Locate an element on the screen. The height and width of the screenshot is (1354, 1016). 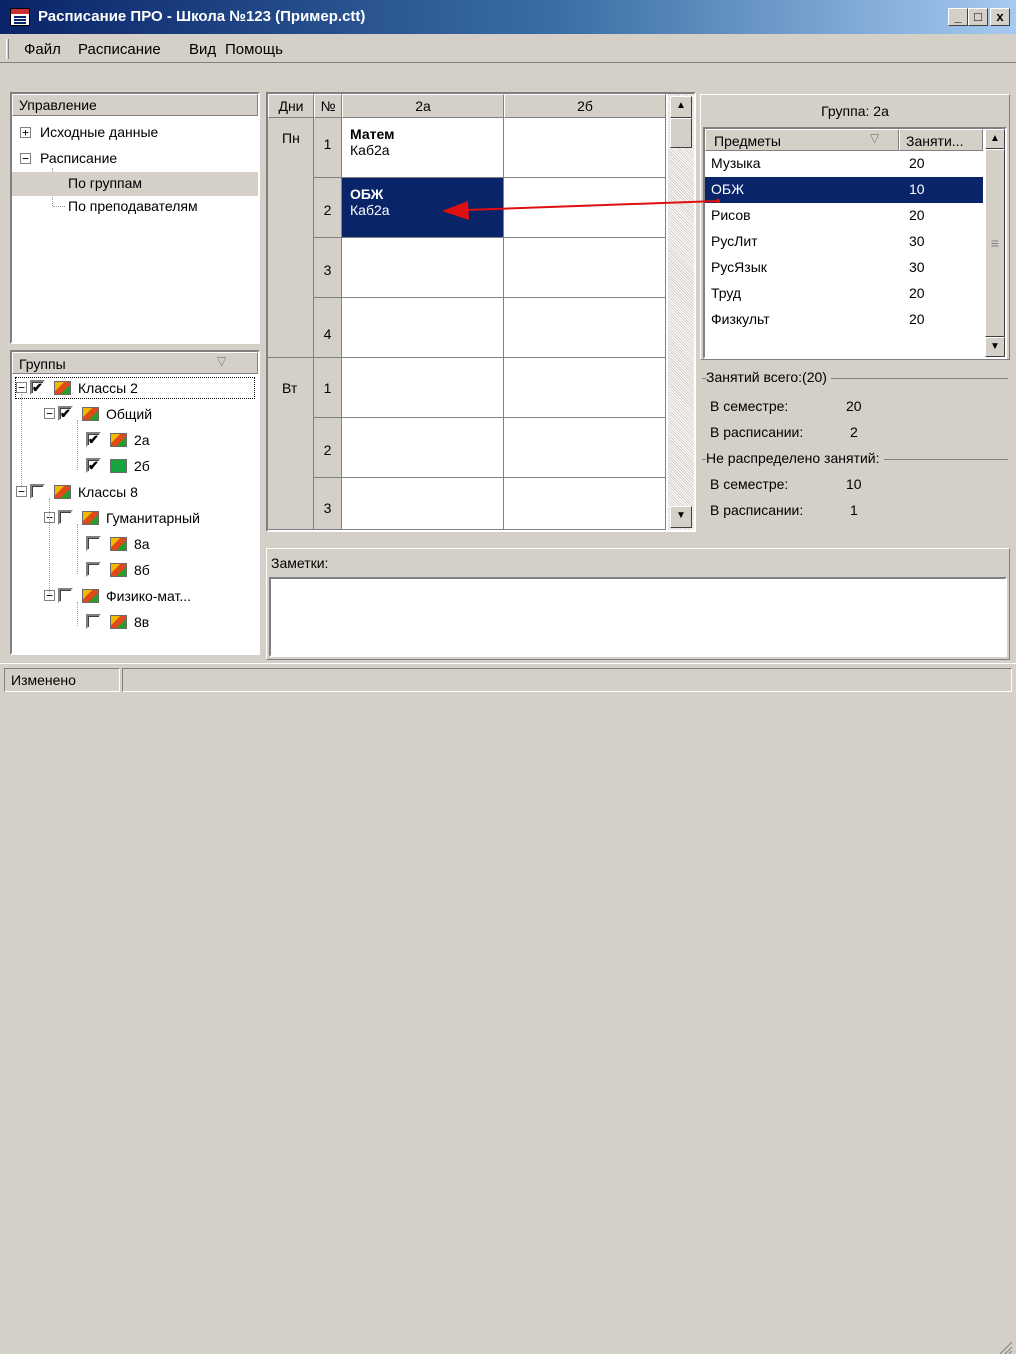
status-text: Изменено is located at coordinates (62, 680).